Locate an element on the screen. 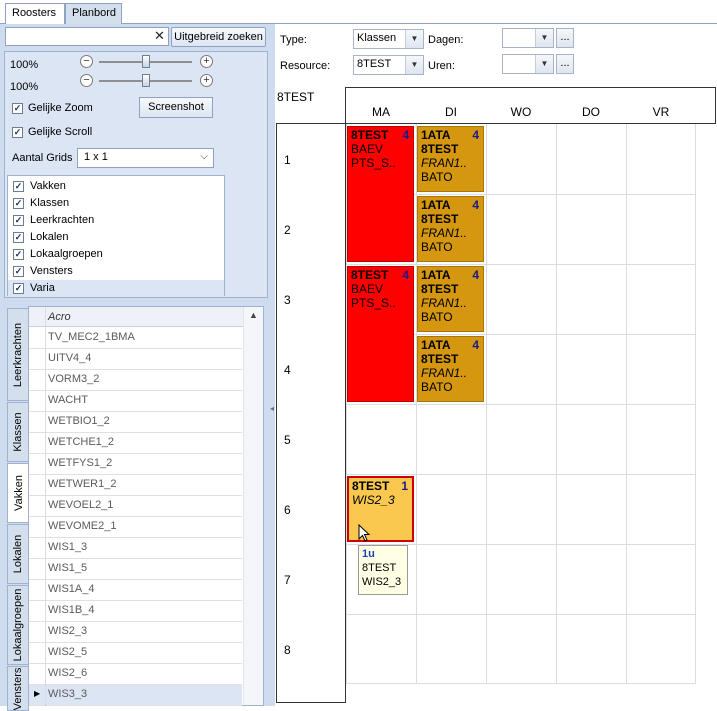 The height and width of the screenshot is (711, 717). hour-label: 7 is located at coordinates (287, 580).